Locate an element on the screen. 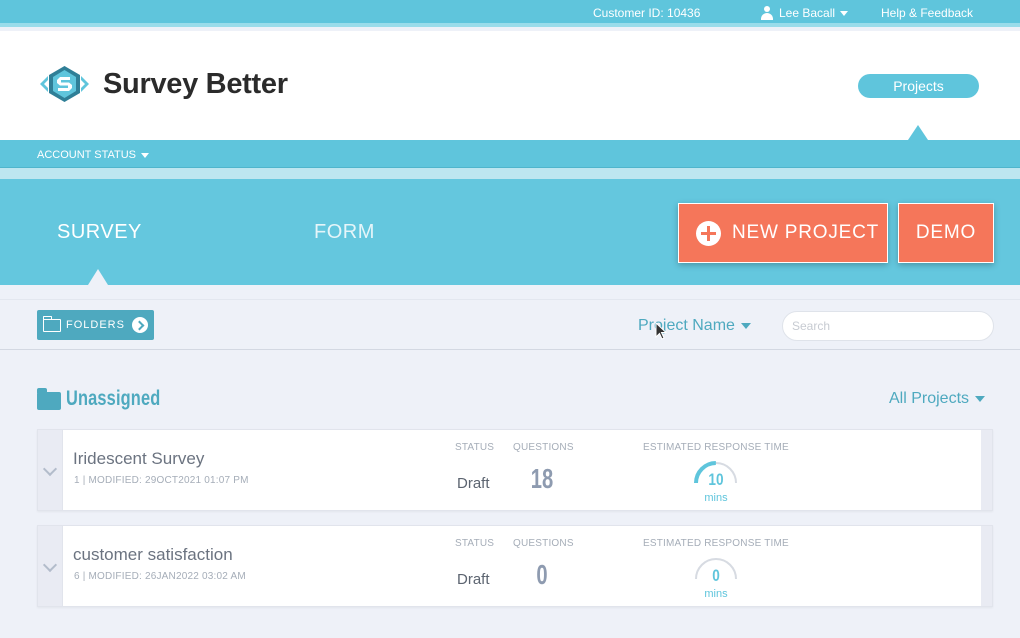  response-time-value: 0 is located at coordinates (716, 575).